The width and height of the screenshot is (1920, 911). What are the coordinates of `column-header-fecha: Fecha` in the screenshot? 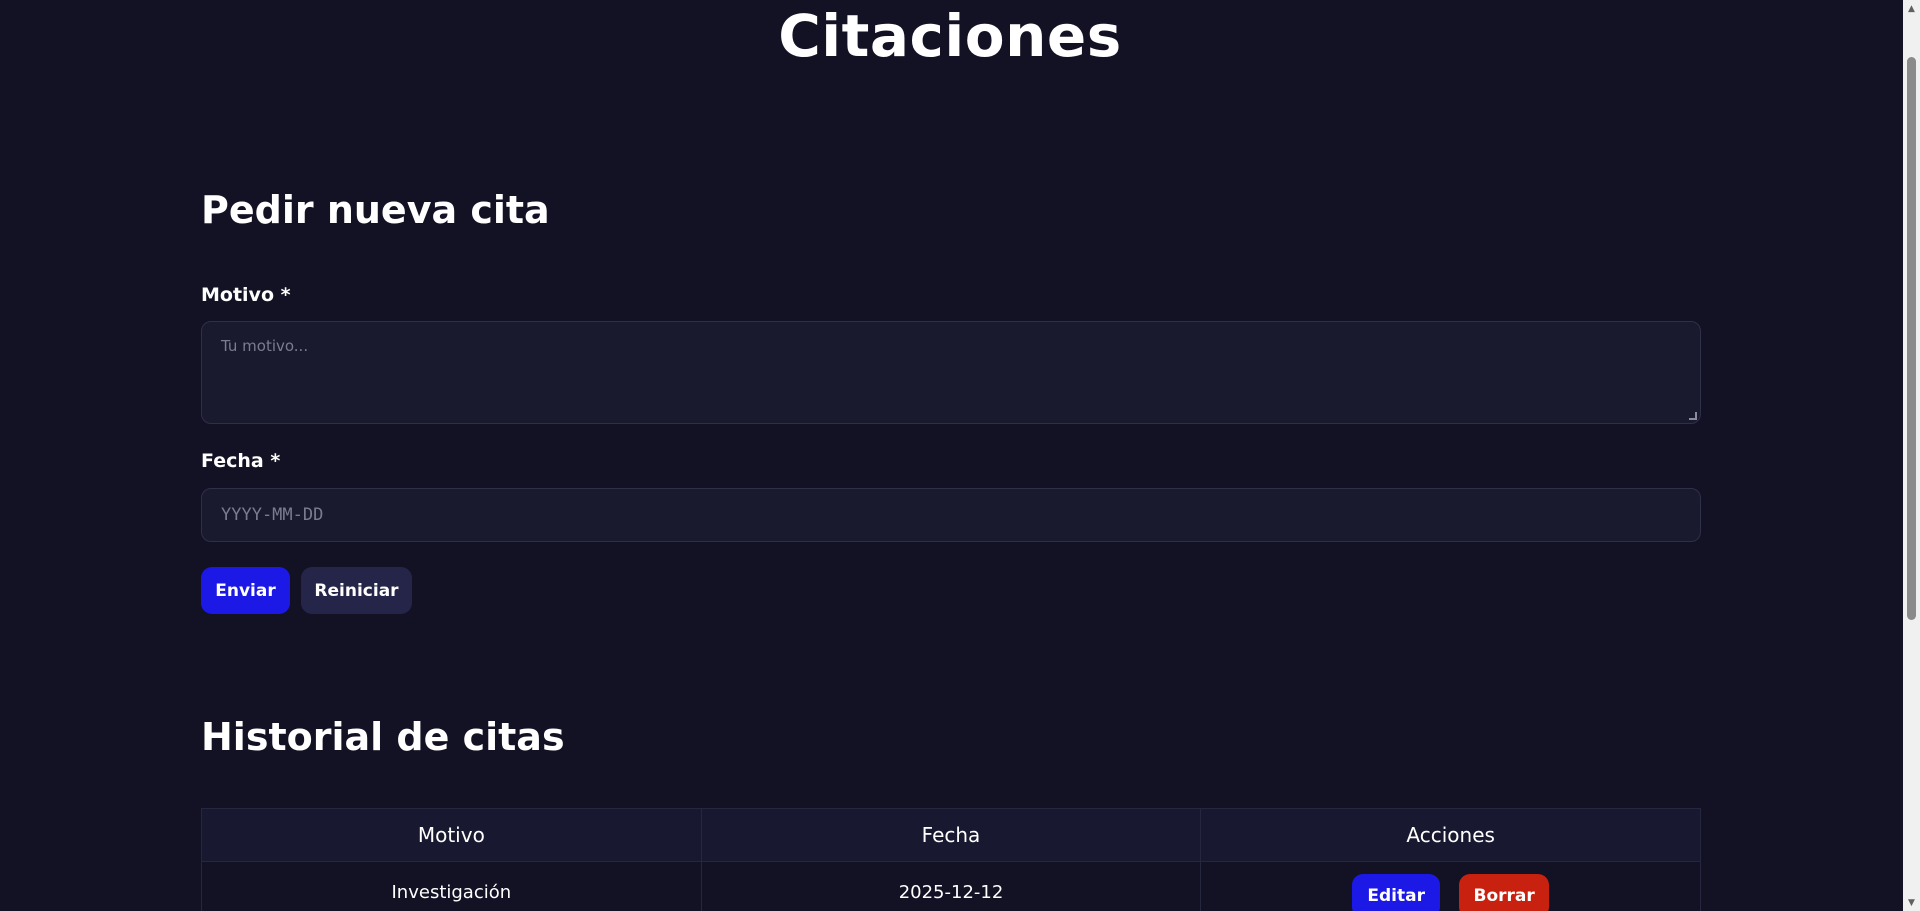 It's located at (952, 835).